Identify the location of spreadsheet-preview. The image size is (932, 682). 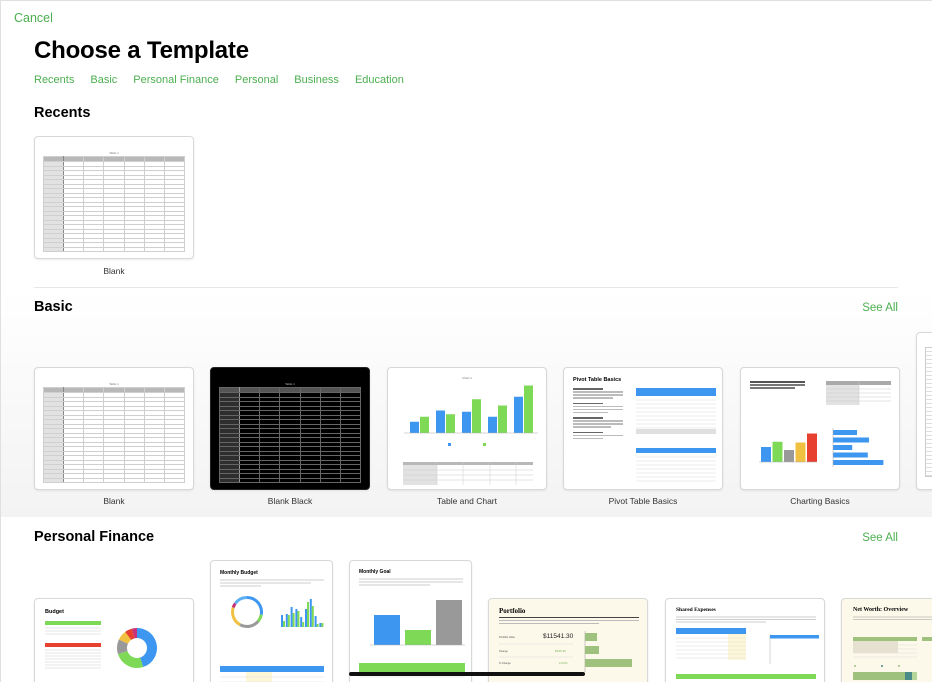
(928, 412).